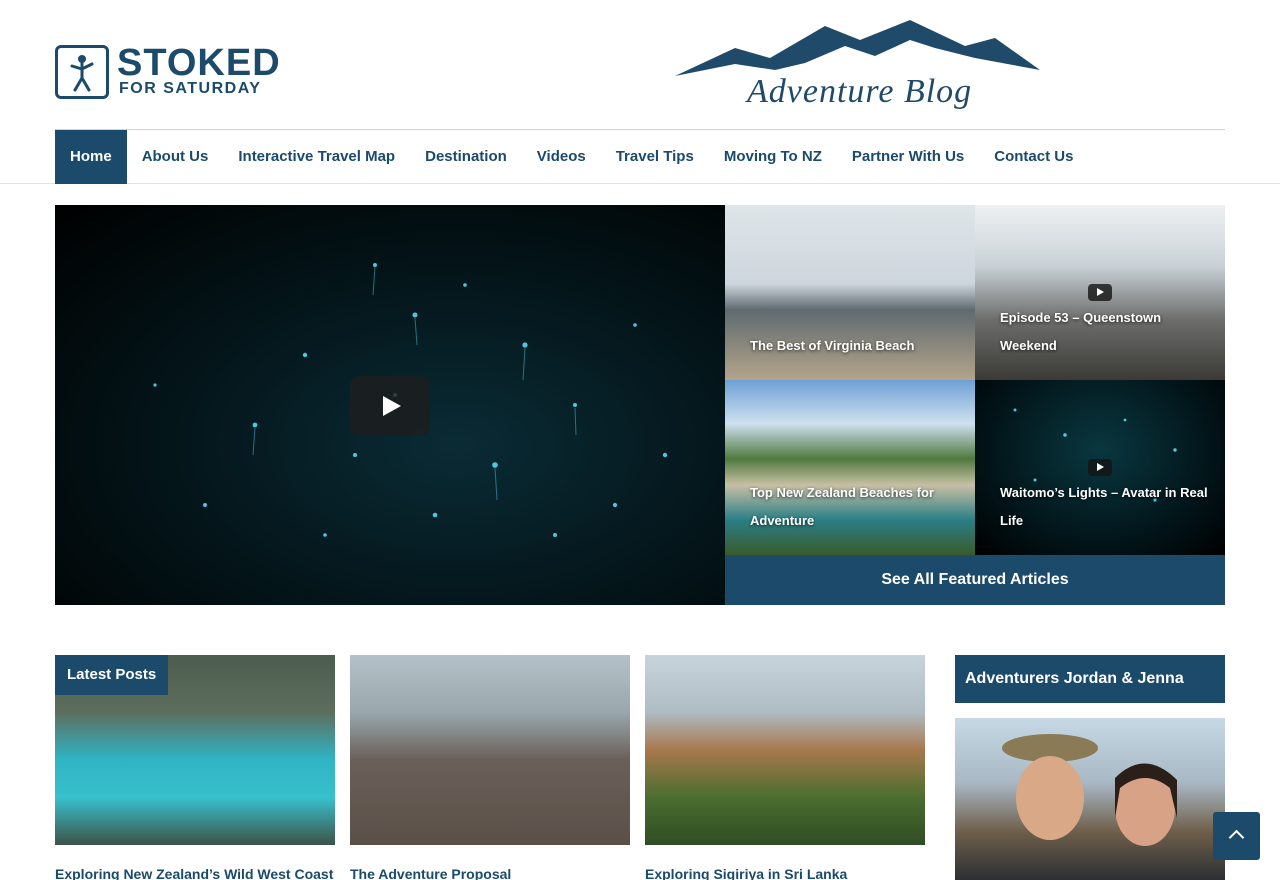 The width and height of the screenshot is (1280, 880). I want to click on post-card: The Adventure Proposal, so click(490, 767).